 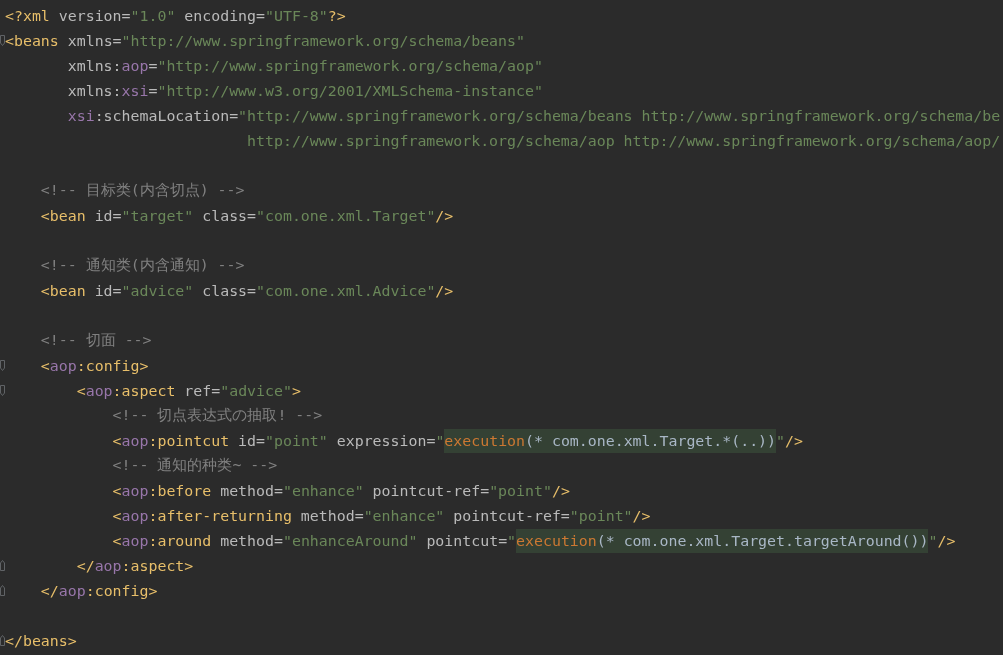 I want to click on code-token: (* com.one.xml.Target.targetAround()), so click(x=762, y=540).